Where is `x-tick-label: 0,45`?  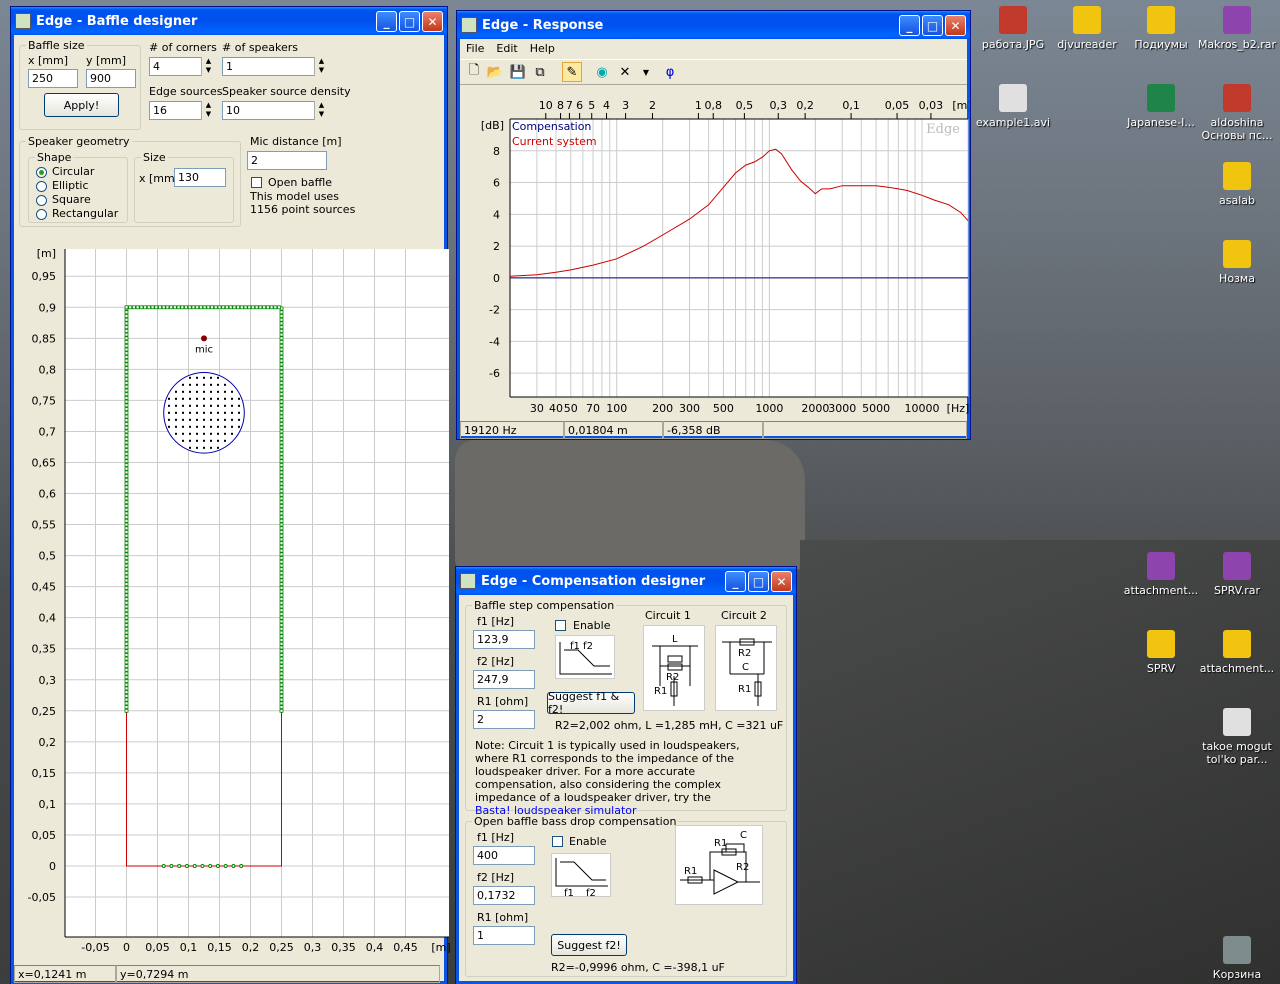
x-tick-label: 0,45 is located at coordinates (405, 947).